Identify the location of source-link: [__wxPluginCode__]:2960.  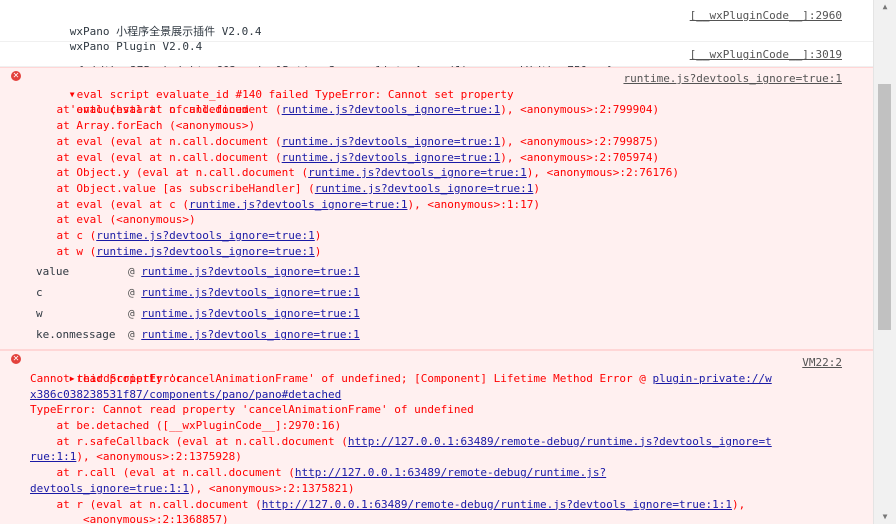
(766, 16).